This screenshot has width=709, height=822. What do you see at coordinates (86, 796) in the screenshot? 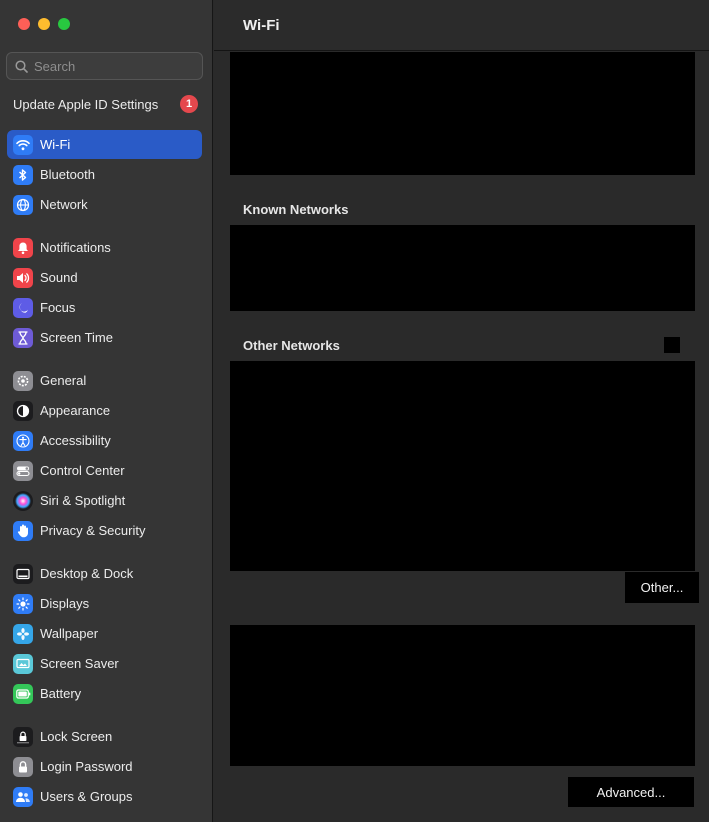
I see `sidebar-item-label: Users & Groups` at bounding box center [86, 796].